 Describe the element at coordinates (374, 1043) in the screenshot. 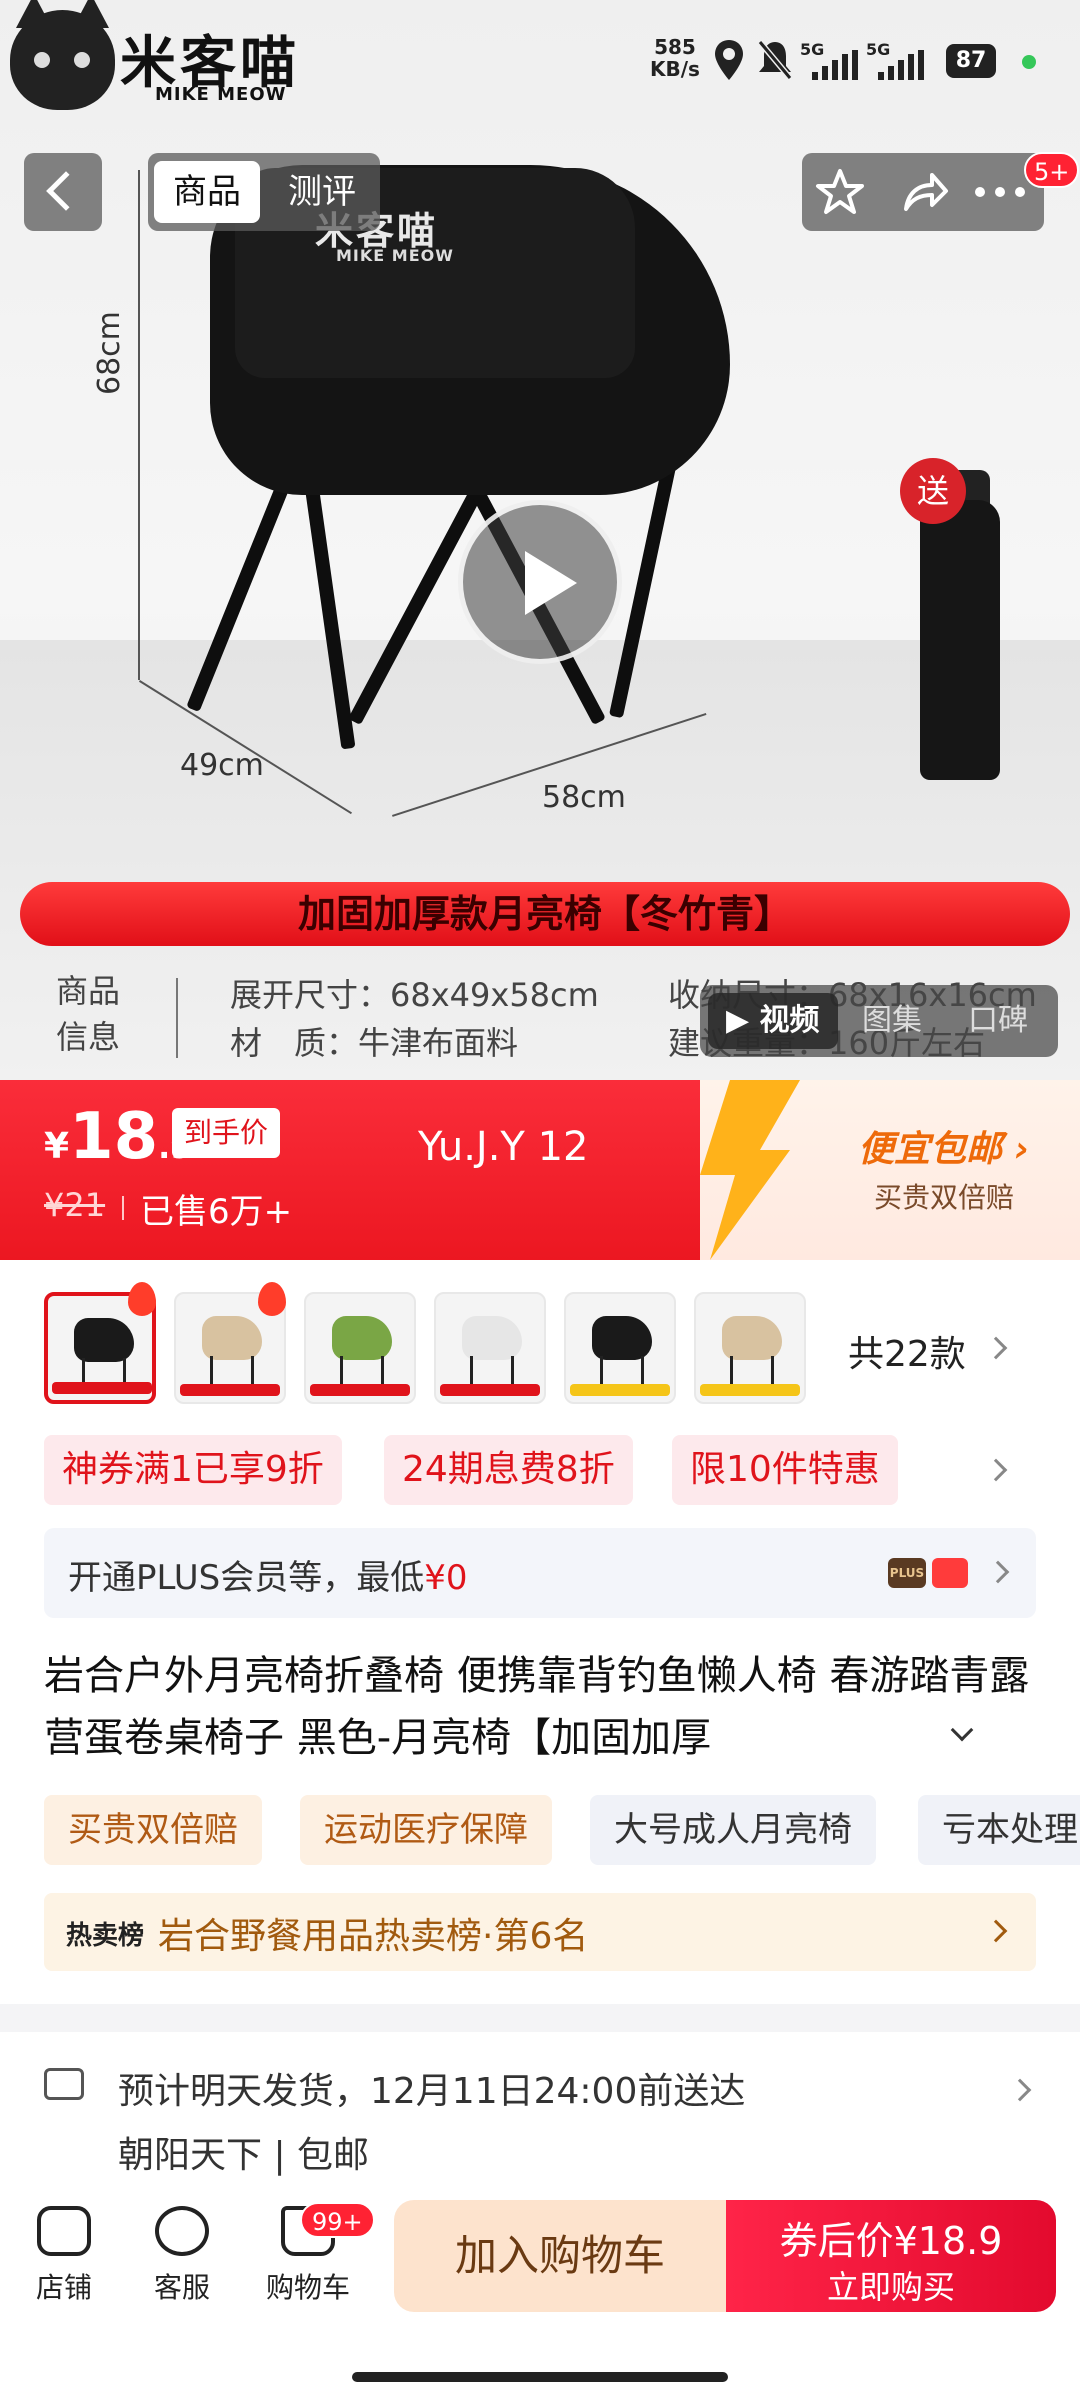

I see `info-material: 材 质：牛津布面料` at that location.